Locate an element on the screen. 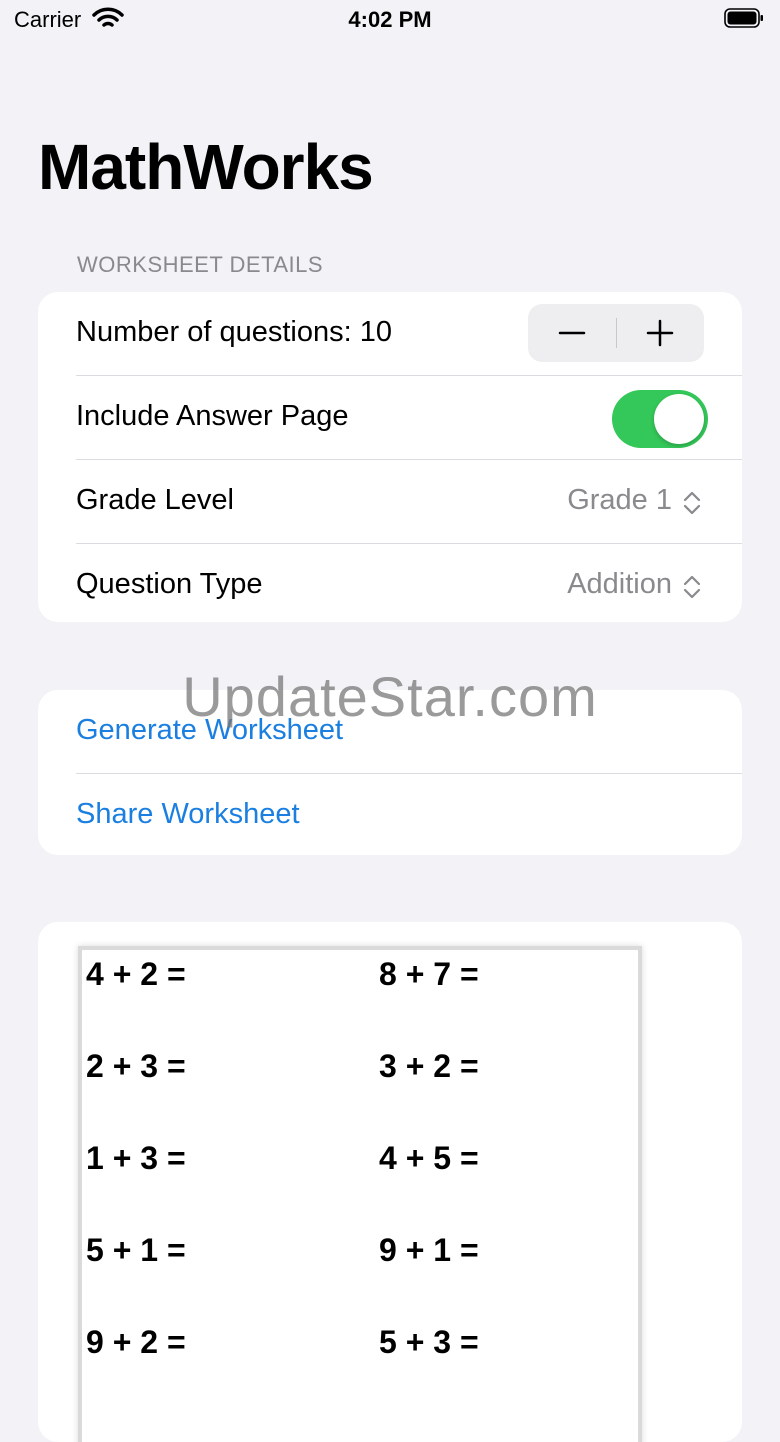 This screenshot has width=780, height=1442. grade-level-label: Grade Level is located at coordinates (155, 500).